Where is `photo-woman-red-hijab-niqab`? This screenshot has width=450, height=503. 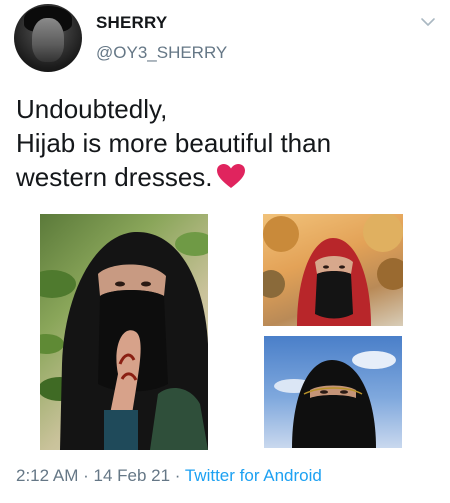 photo-woman-red-hijab-niqab is located at coordinates (333, 270).